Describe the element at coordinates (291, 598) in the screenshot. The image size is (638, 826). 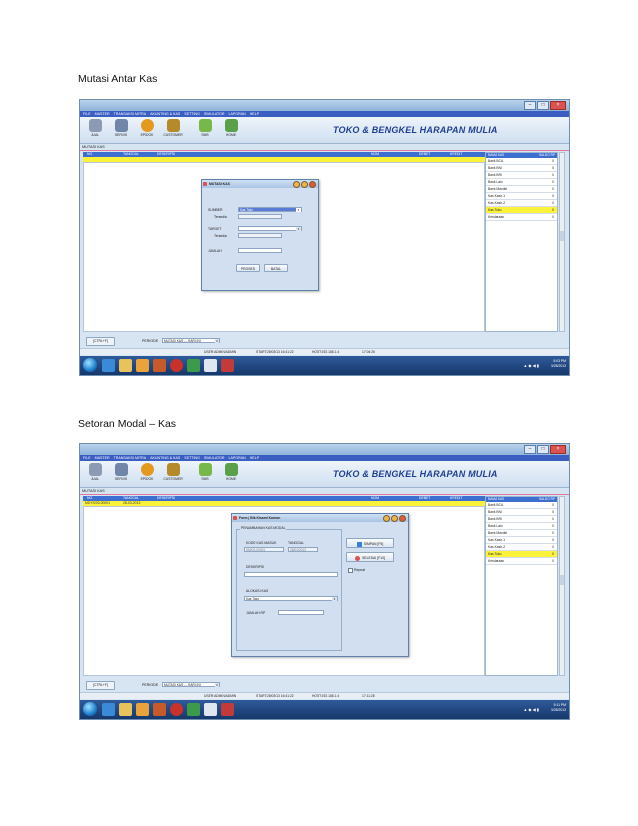
I see `alokasi-select: Kas Toko ▾` at that location.